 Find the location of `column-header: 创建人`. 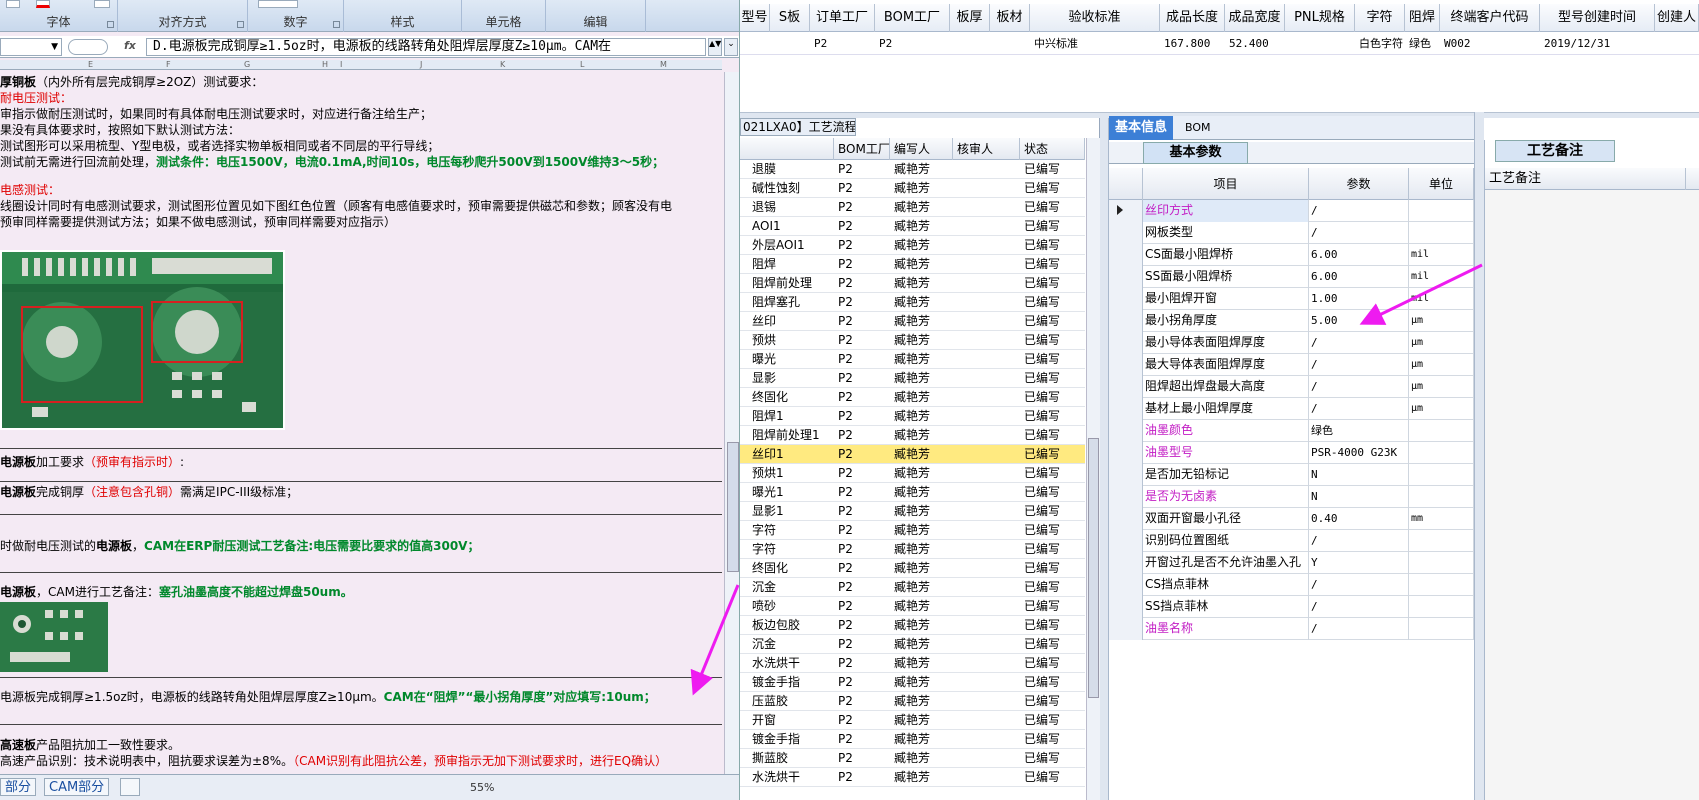

column-header: 创建人 is located at coordinates (1677, 18).